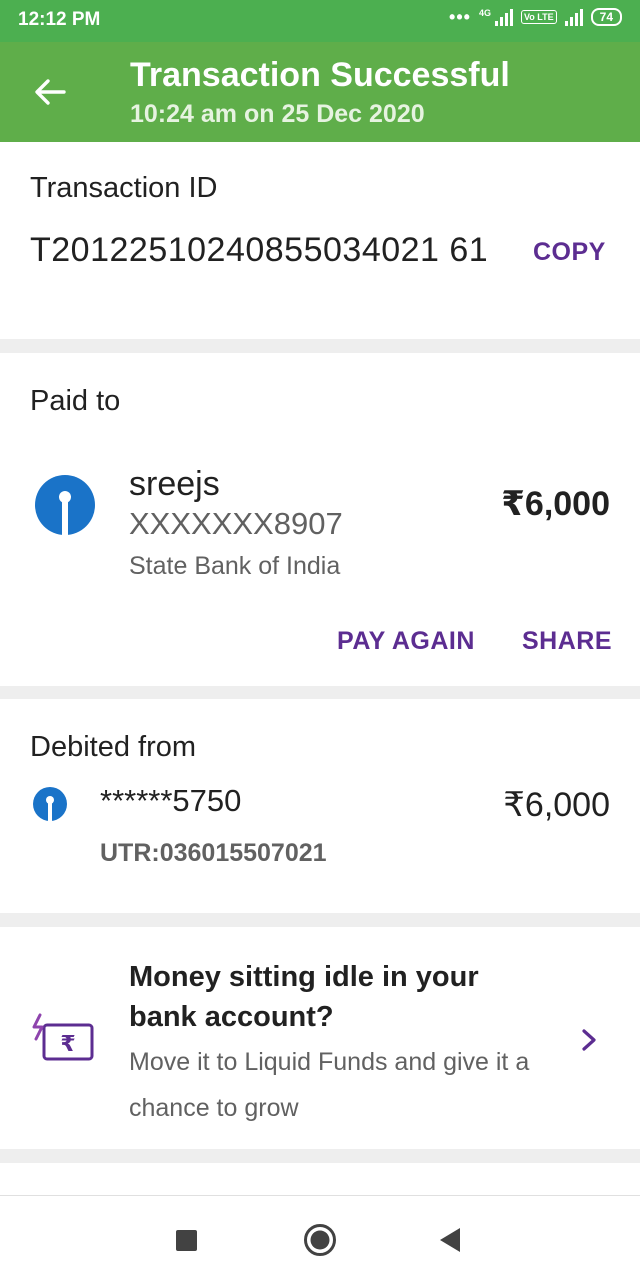 The width and height of the screenshot is (640, 1280). I want to click on pay-again-button: PAY AGAIN, so click(406, 641).